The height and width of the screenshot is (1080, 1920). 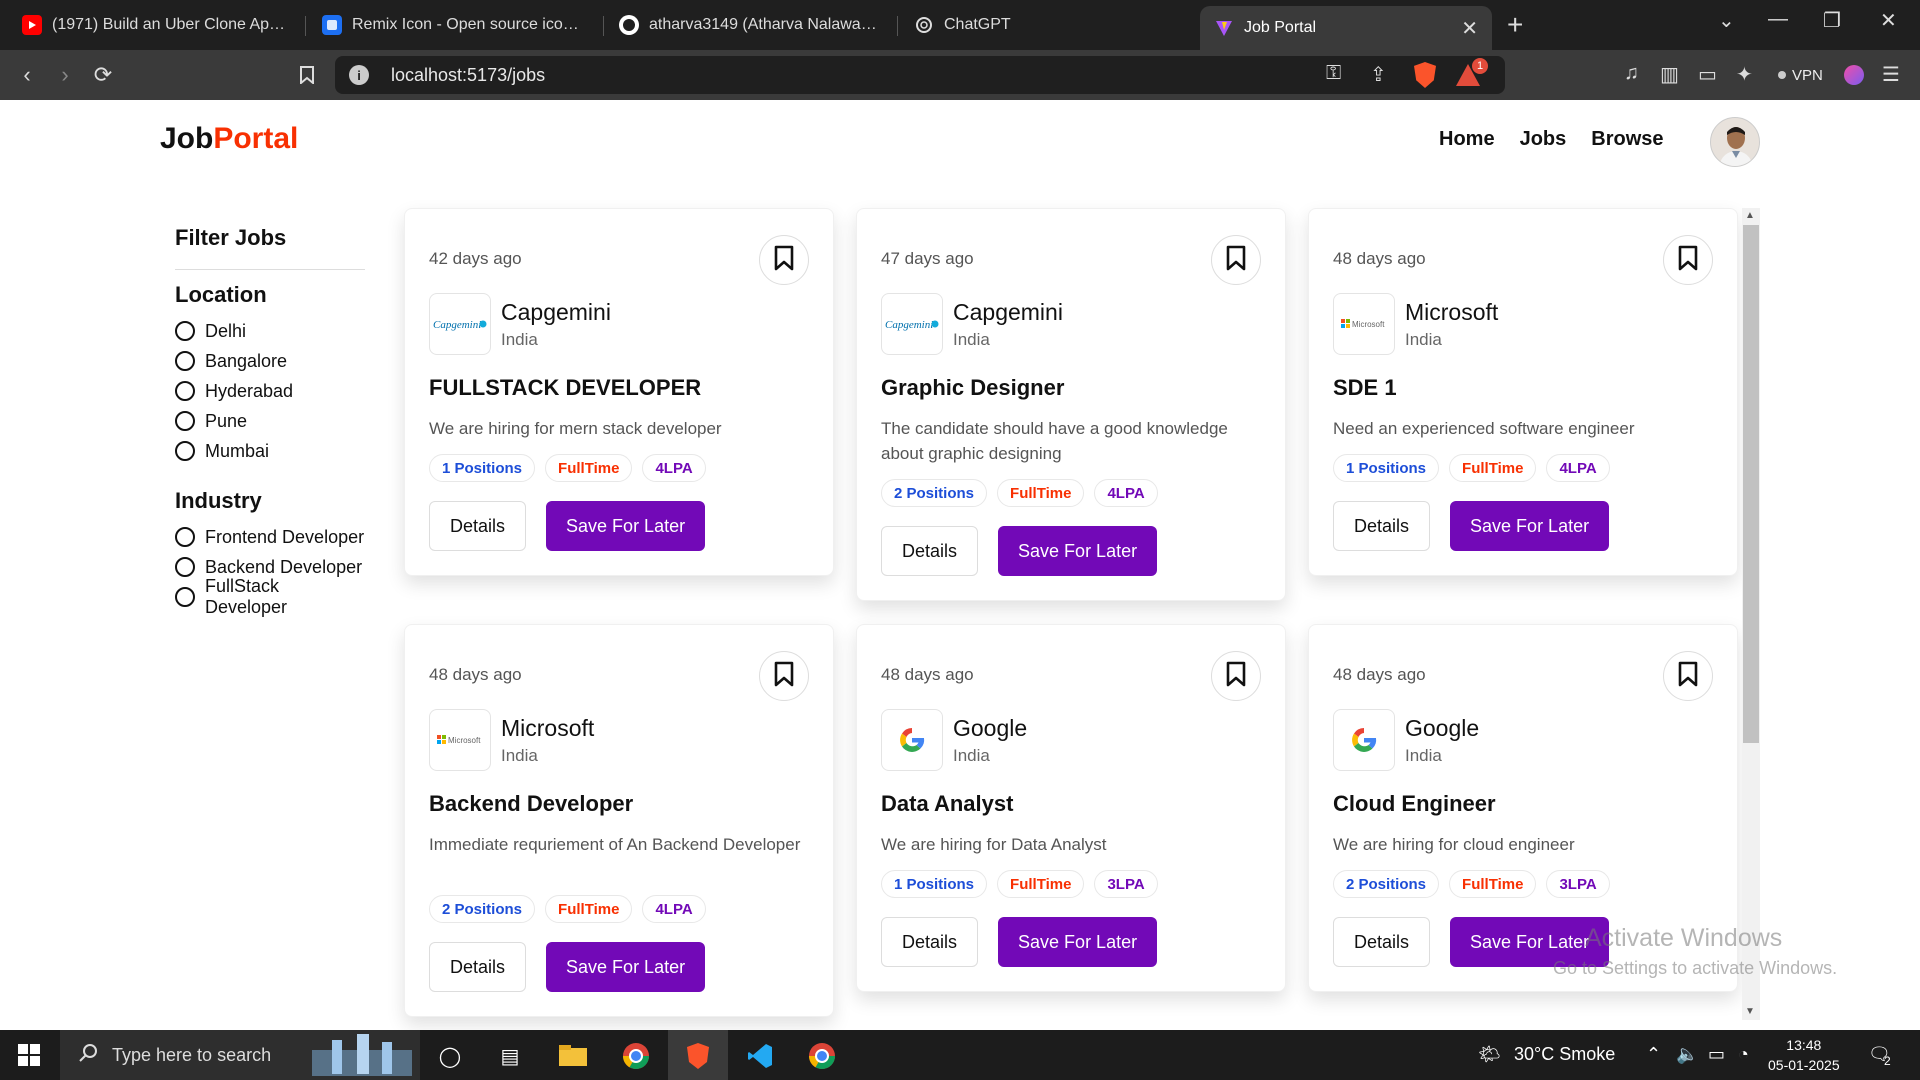 What do you see at coordinates (1627, 139) in the screenshot?
I see `nav-browse: Browse` at bounding box center [1627, 139].